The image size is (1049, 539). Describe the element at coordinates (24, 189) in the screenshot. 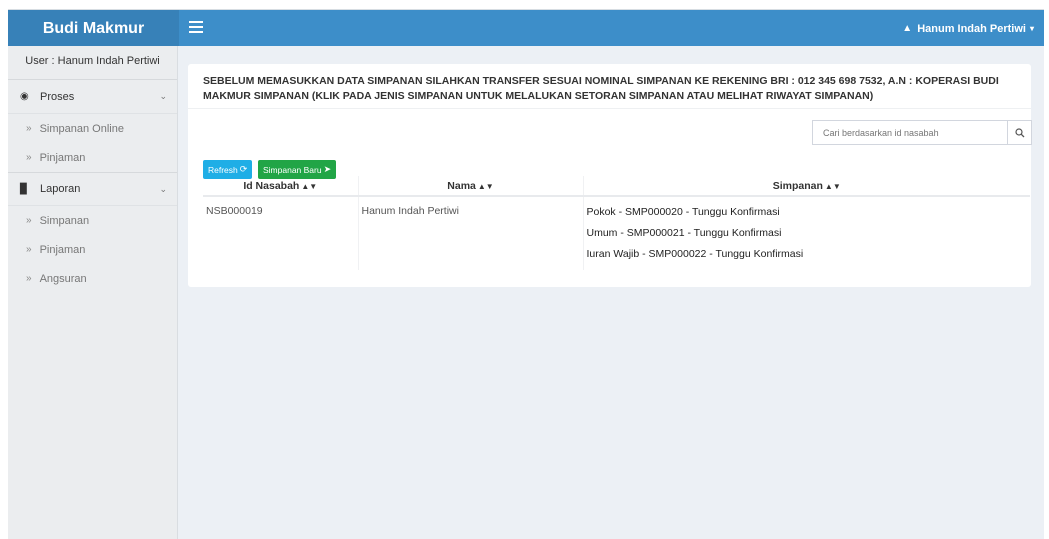

I see `book-icon: ▉` at that location.